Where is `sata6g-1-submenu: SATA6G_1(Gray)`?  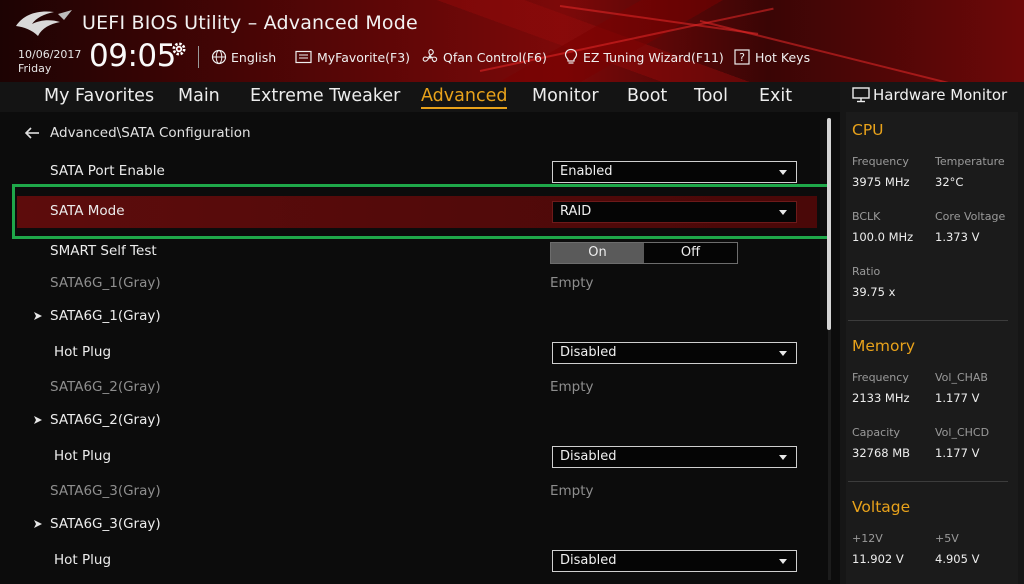 sata6g-1-submenu: SATA6G_1(Gray) is located at coordinates (105, 316).